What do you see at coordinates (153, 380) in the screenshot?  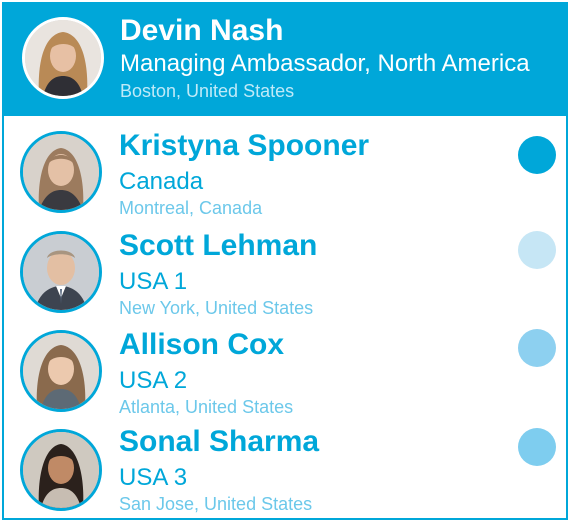 I see `member-role: USA 2` at bounding box center [153, 380].